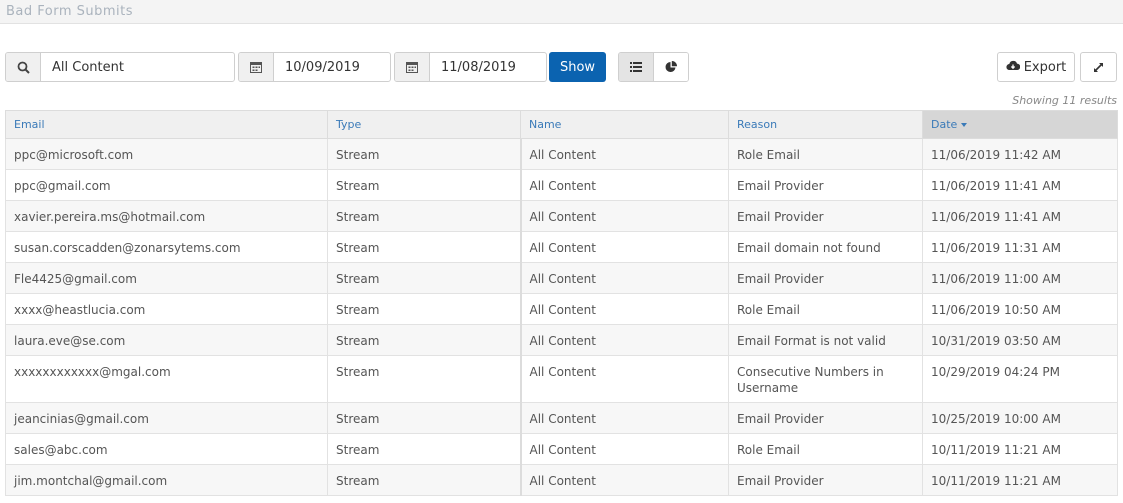 This screenshot has width=1123, height=503. What do you see at coordinates (166, 480) in the screenshot?
I see `cell-email: jim.montchal@gmail.com` at bounding box center [166, 480].